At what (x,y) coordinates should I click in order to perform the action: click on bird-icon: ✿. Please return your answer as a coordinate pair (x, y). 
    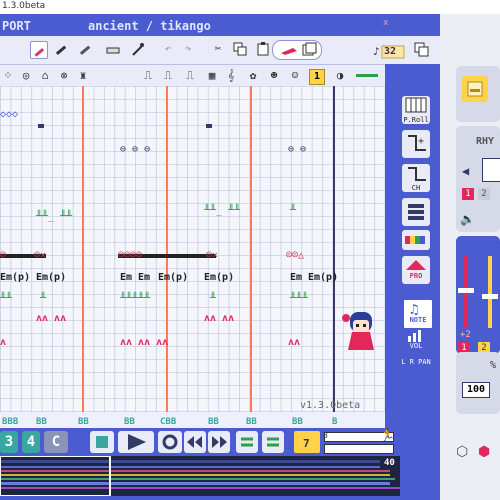
    Looking at the image, I should click on (253, 76).